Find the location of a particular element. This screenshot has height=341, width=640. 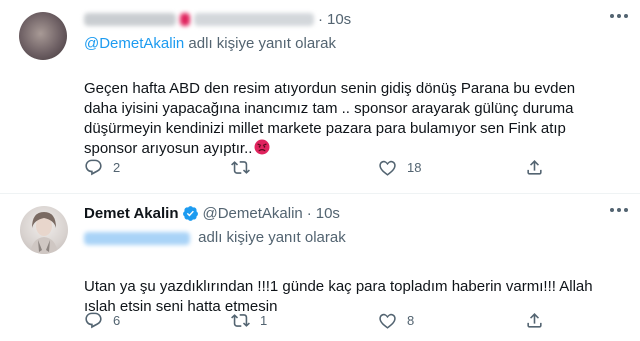

reply-handle-link: @DemetAkalin is located at coordinates (134, 43).